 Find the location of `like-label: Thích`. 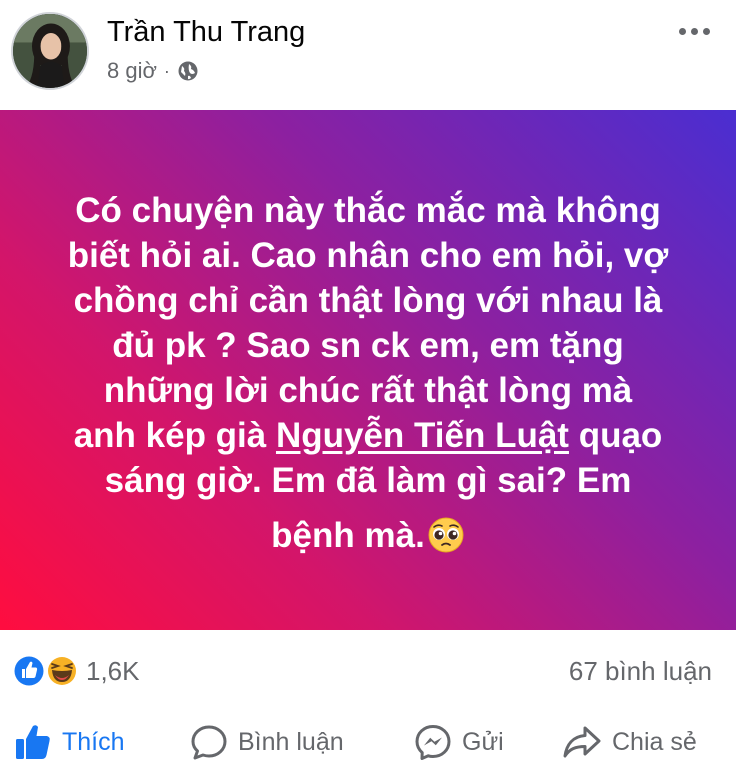

like-label: Thích is located at coordinates (93, 741).